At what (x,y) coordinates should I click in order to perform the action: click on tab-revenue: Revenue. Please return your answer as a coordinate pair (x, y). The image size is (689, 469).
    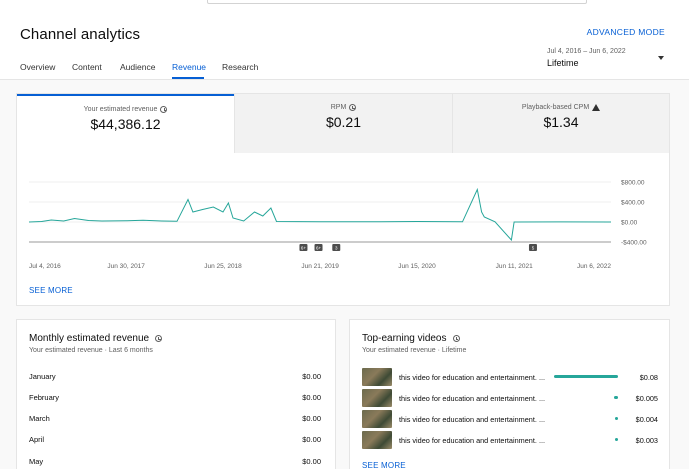
    Looking at the image, I should click on (189, 67).